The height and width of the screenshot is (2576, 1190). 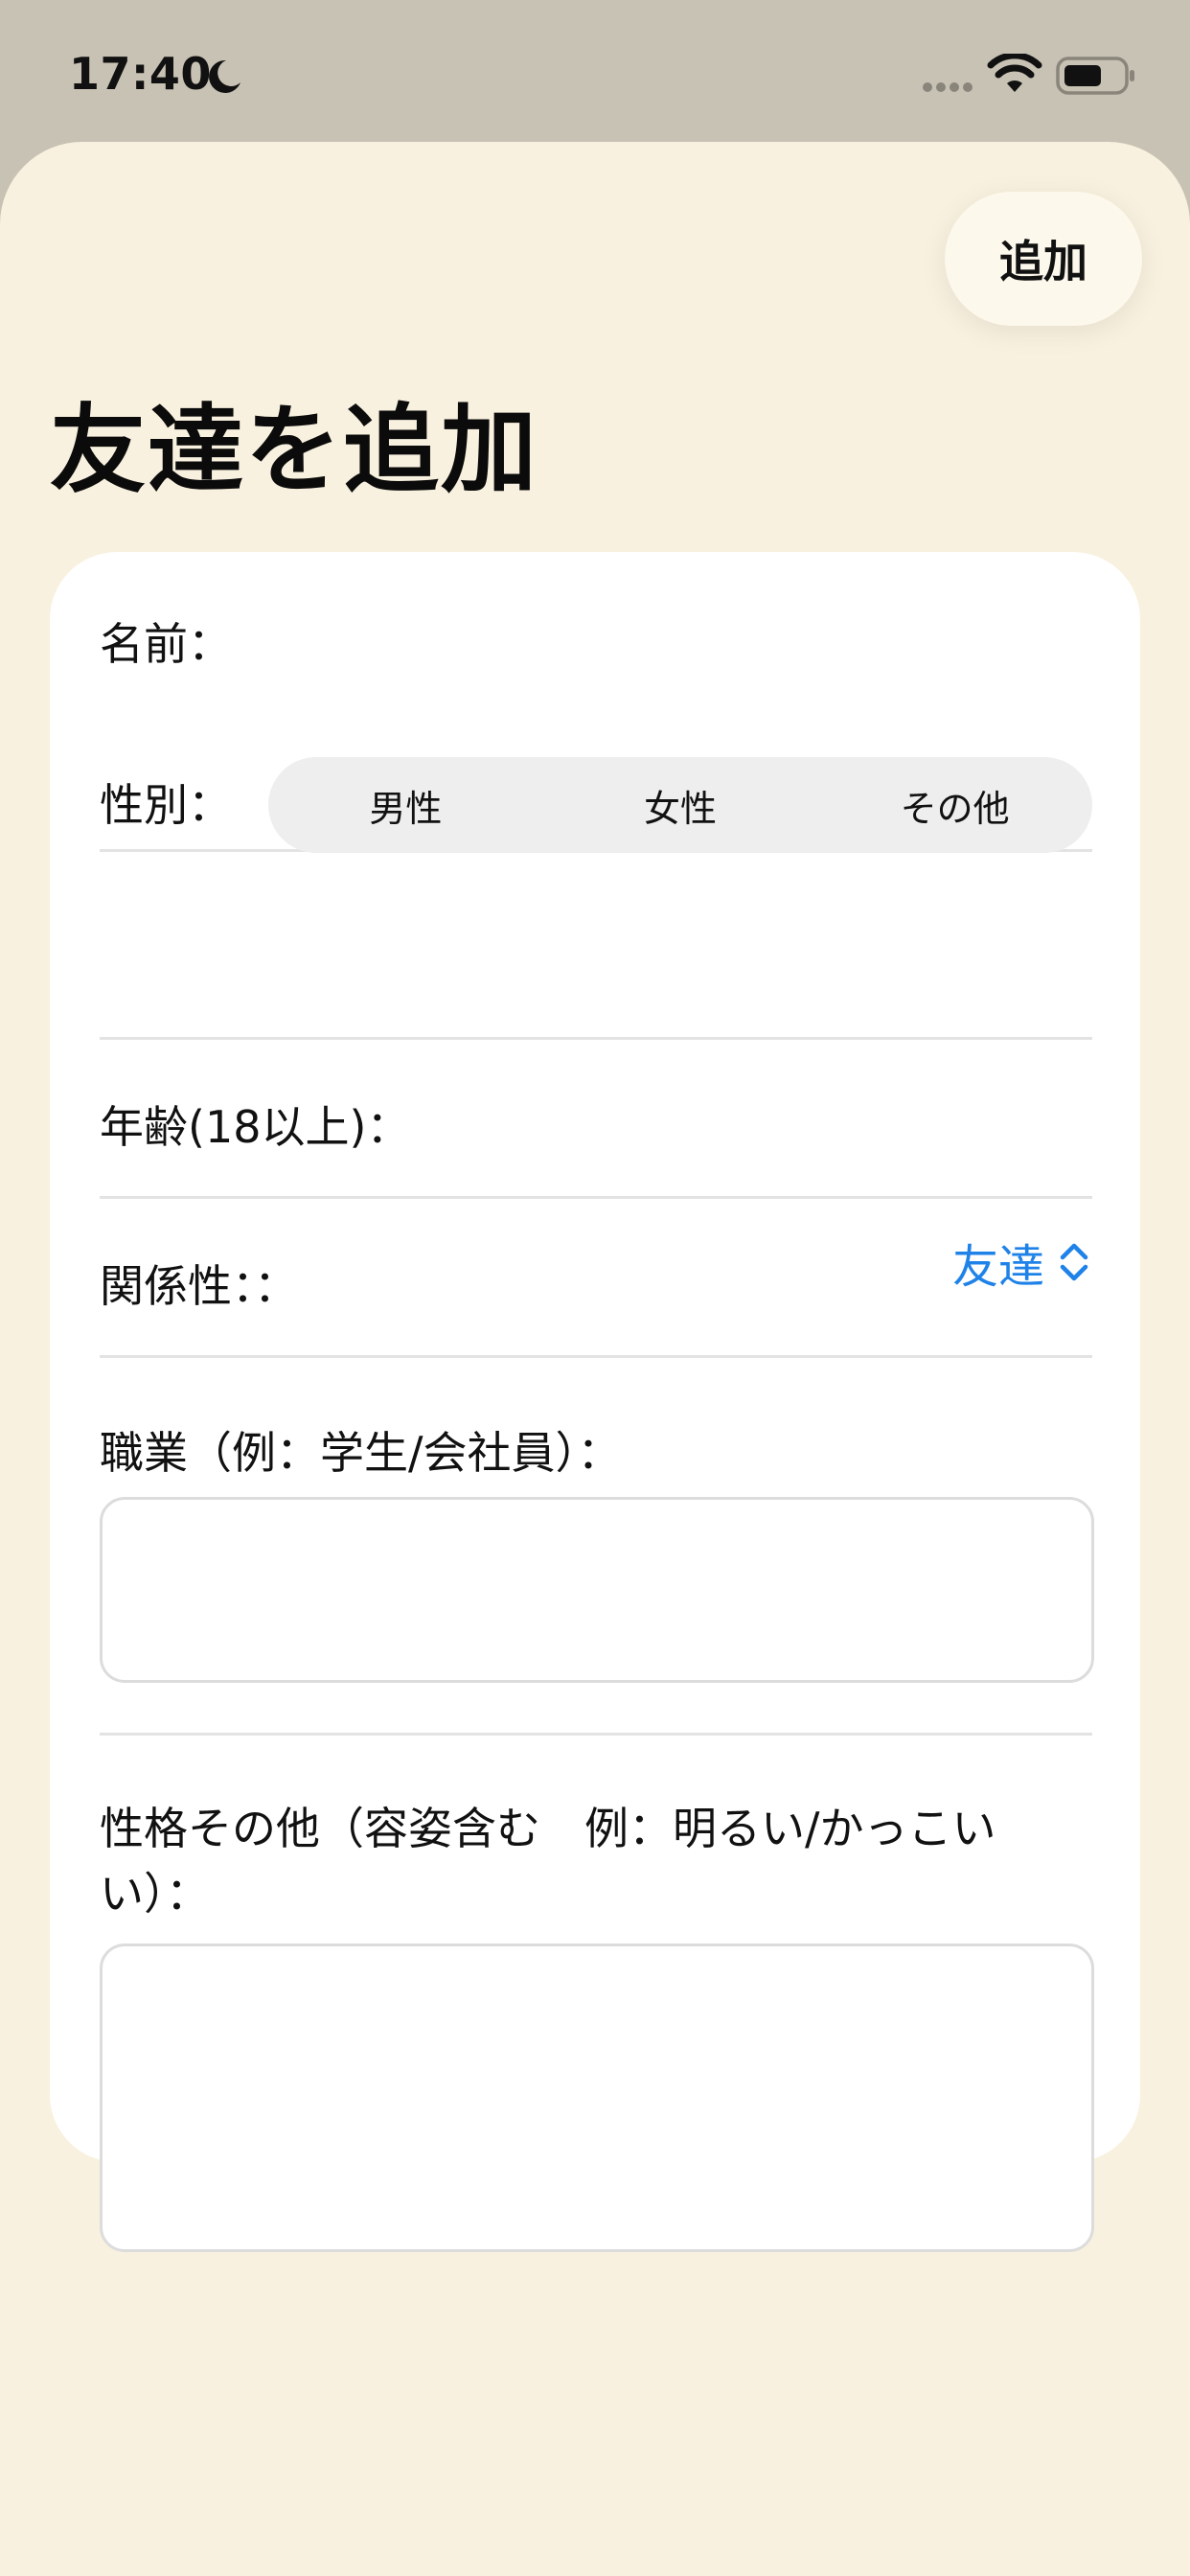 I want to click on name-input, so click(x=667, y=638).